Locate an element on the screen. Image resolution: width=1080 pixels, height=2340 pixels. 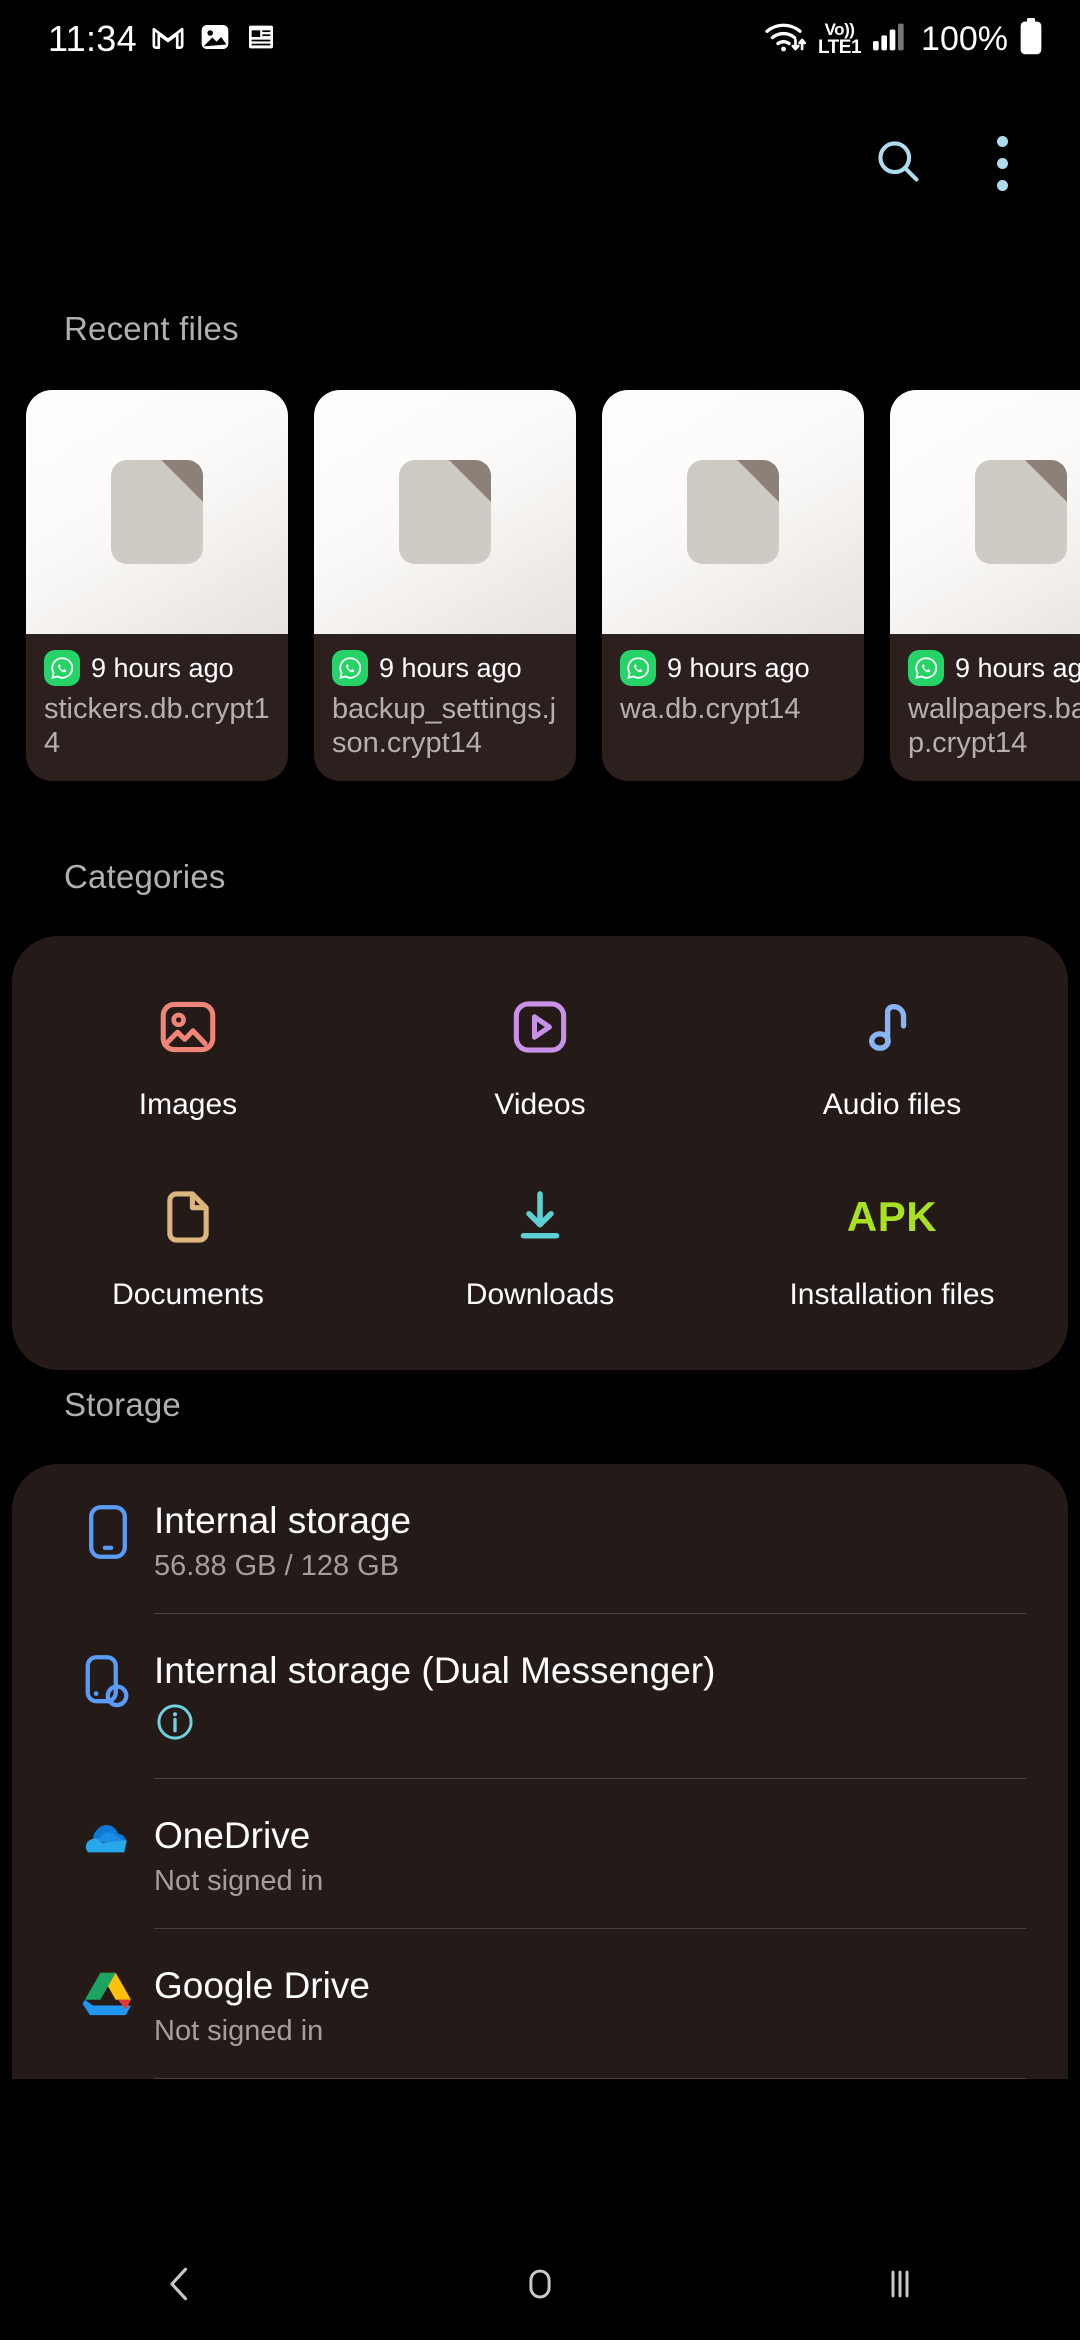
recent-file-card: 9 hours ago backup_settings.json.crypt14 is located at coordinates (445, 585).